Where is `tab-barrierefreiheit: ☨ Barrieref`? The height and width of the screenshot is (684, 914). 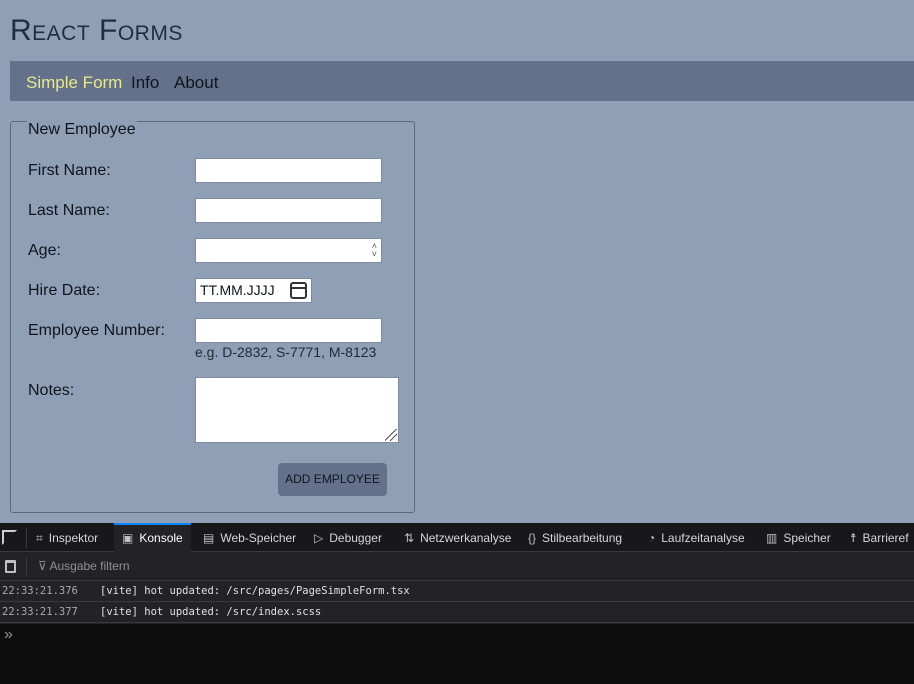 tab-barrierefreiheit: ☨ Barrieref is located at coordinates (879, 537).